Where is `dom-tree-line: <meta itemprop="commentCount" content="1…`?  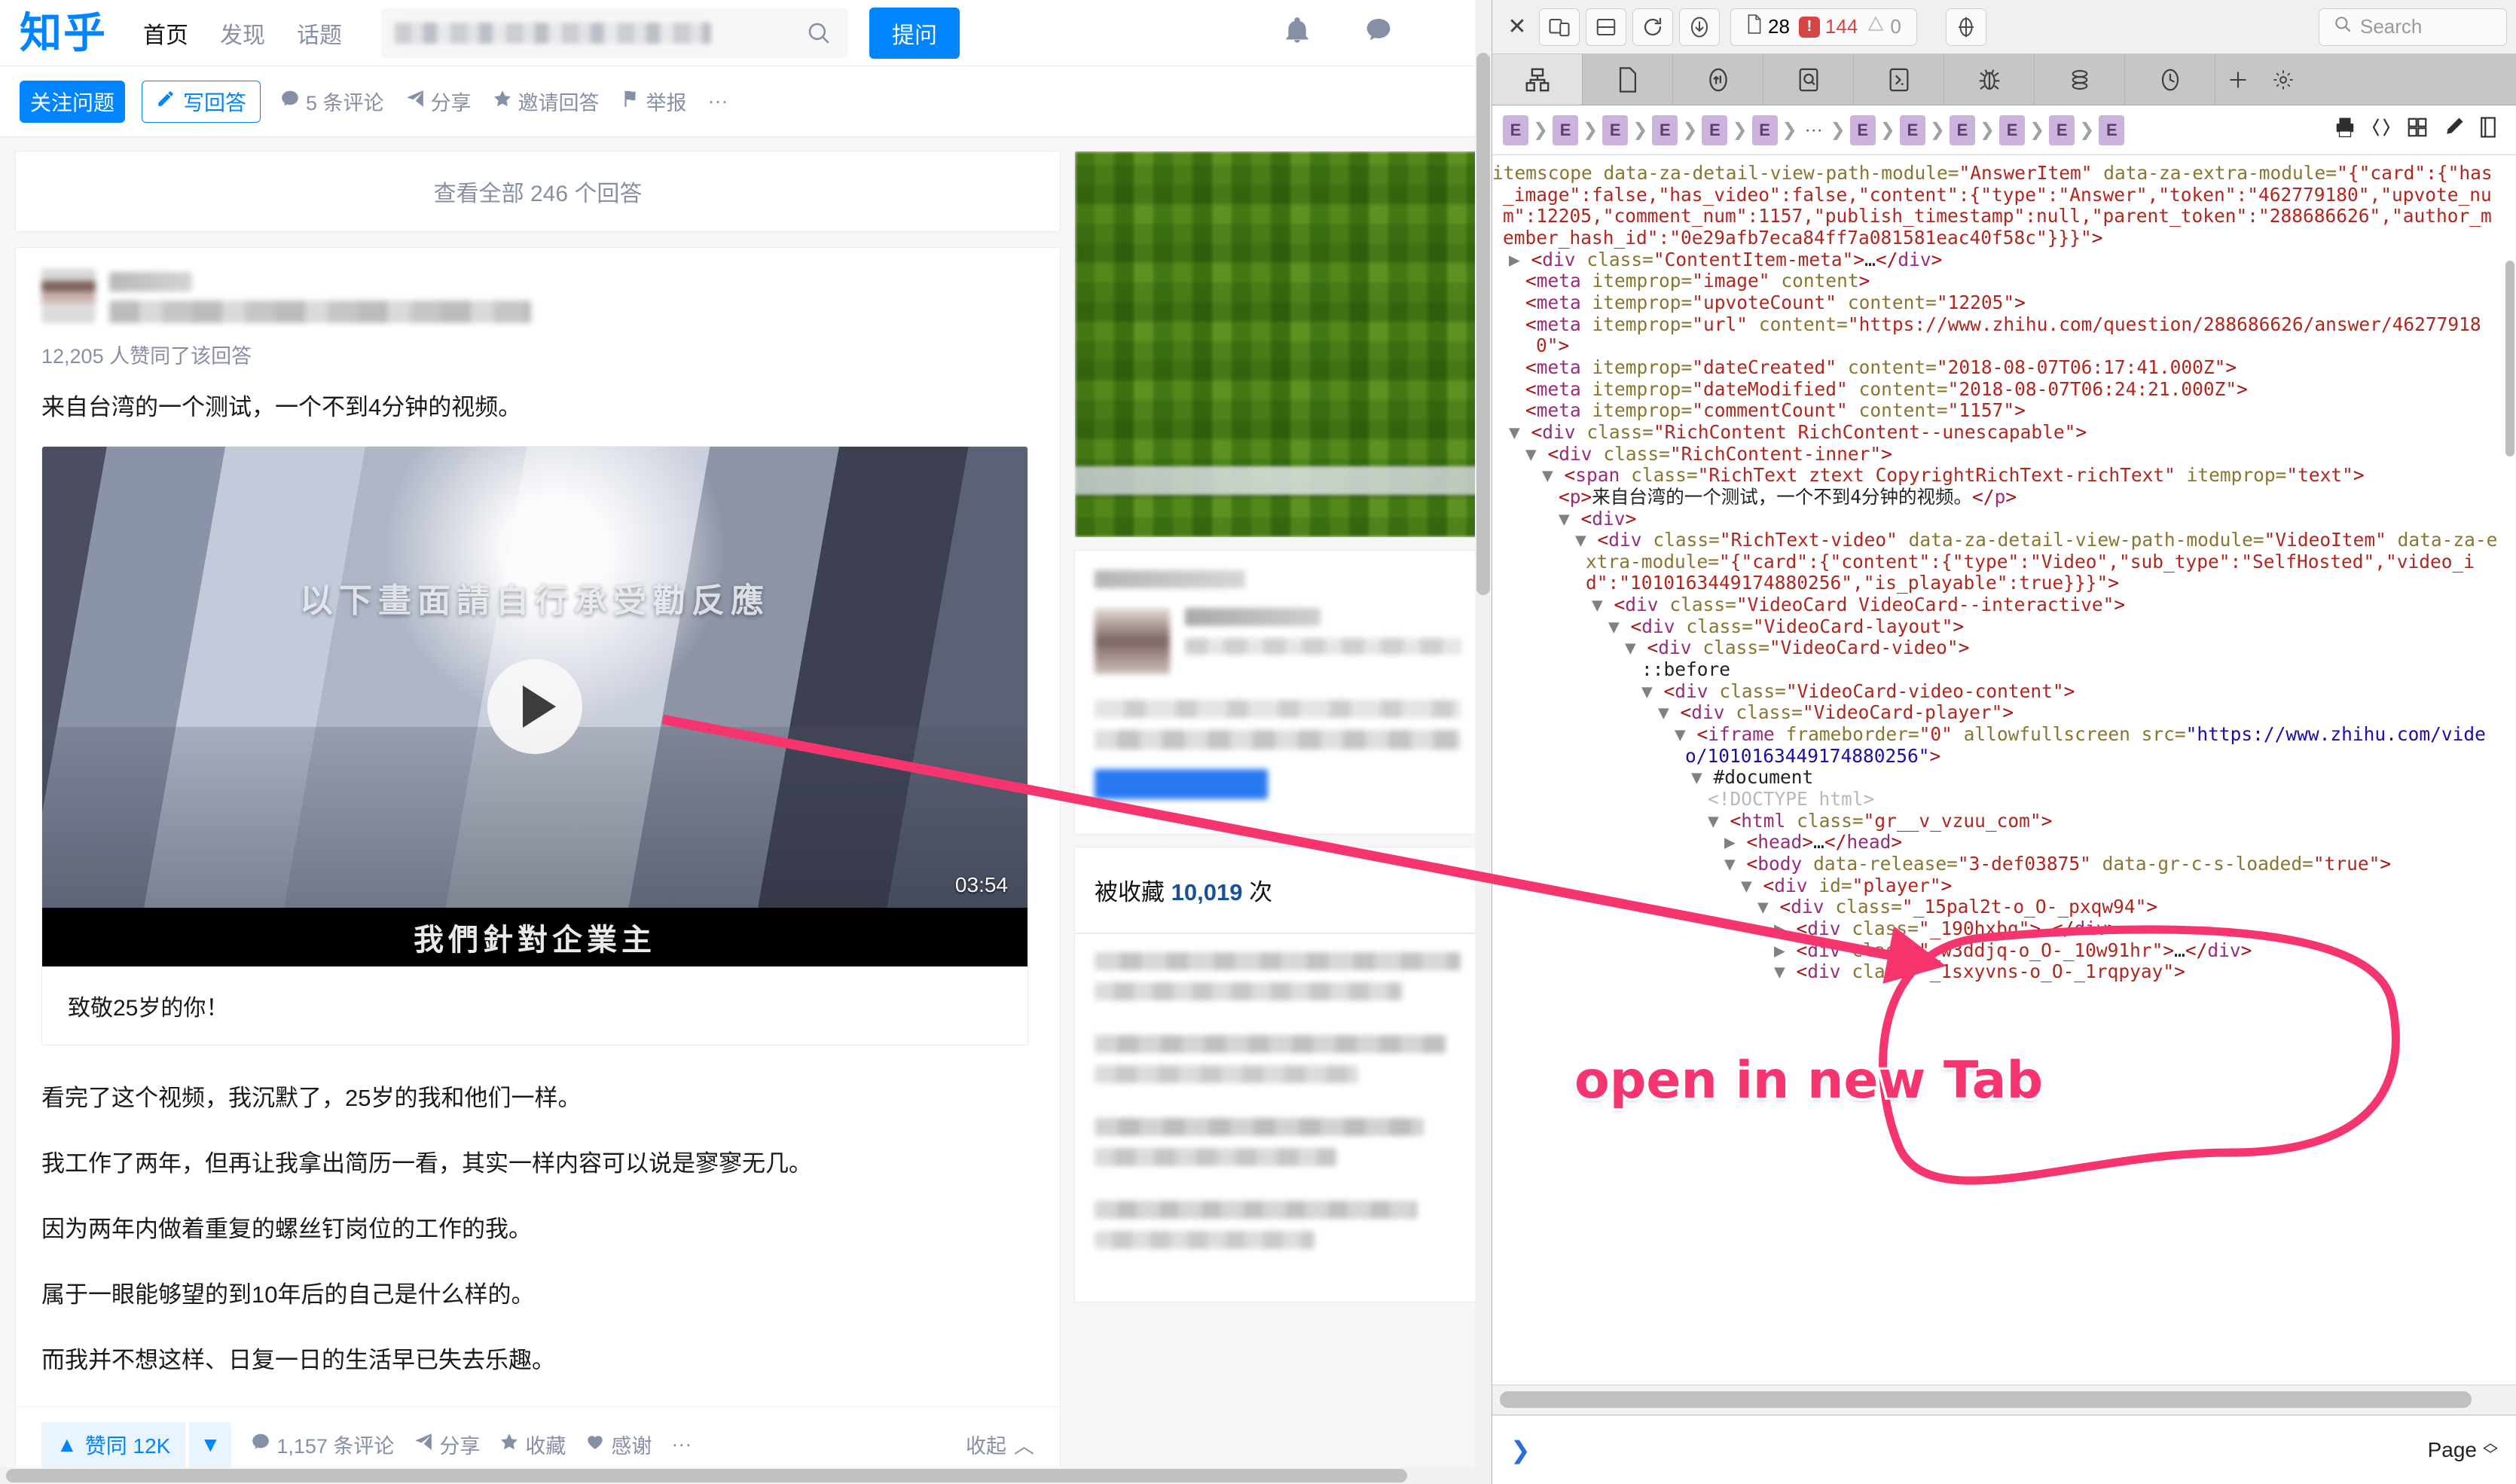
dom-tree-line: <meta itemprop="commentCount" content="1… is located at coordinates (2001, 410).